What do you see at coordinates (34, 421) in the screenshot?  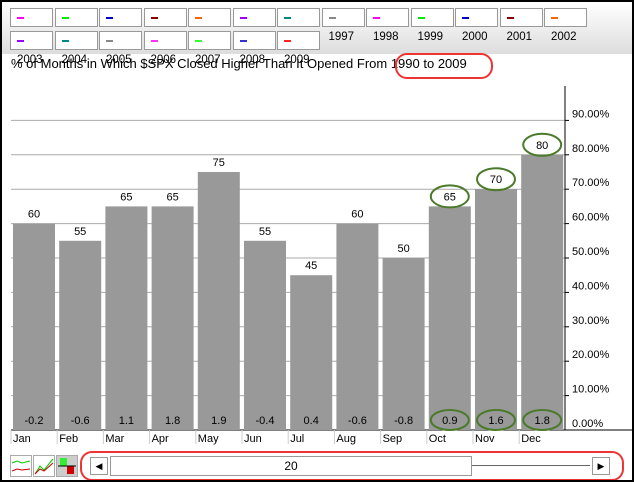 I see `avg-change-label: -0.2` at bounding box center [34, 421].